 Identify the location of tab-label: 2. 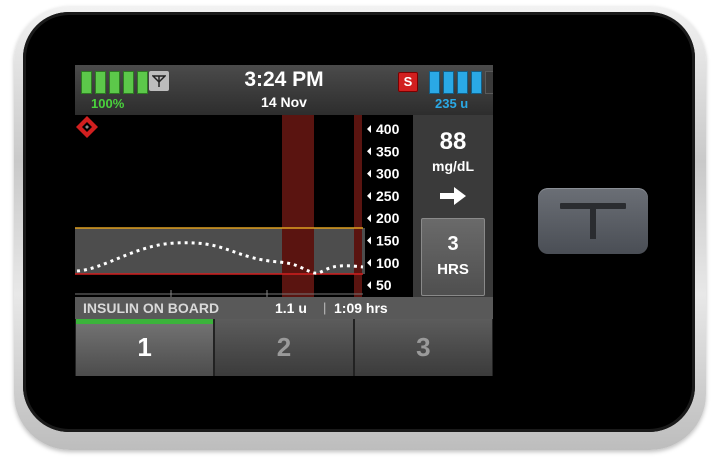
(284, 347).